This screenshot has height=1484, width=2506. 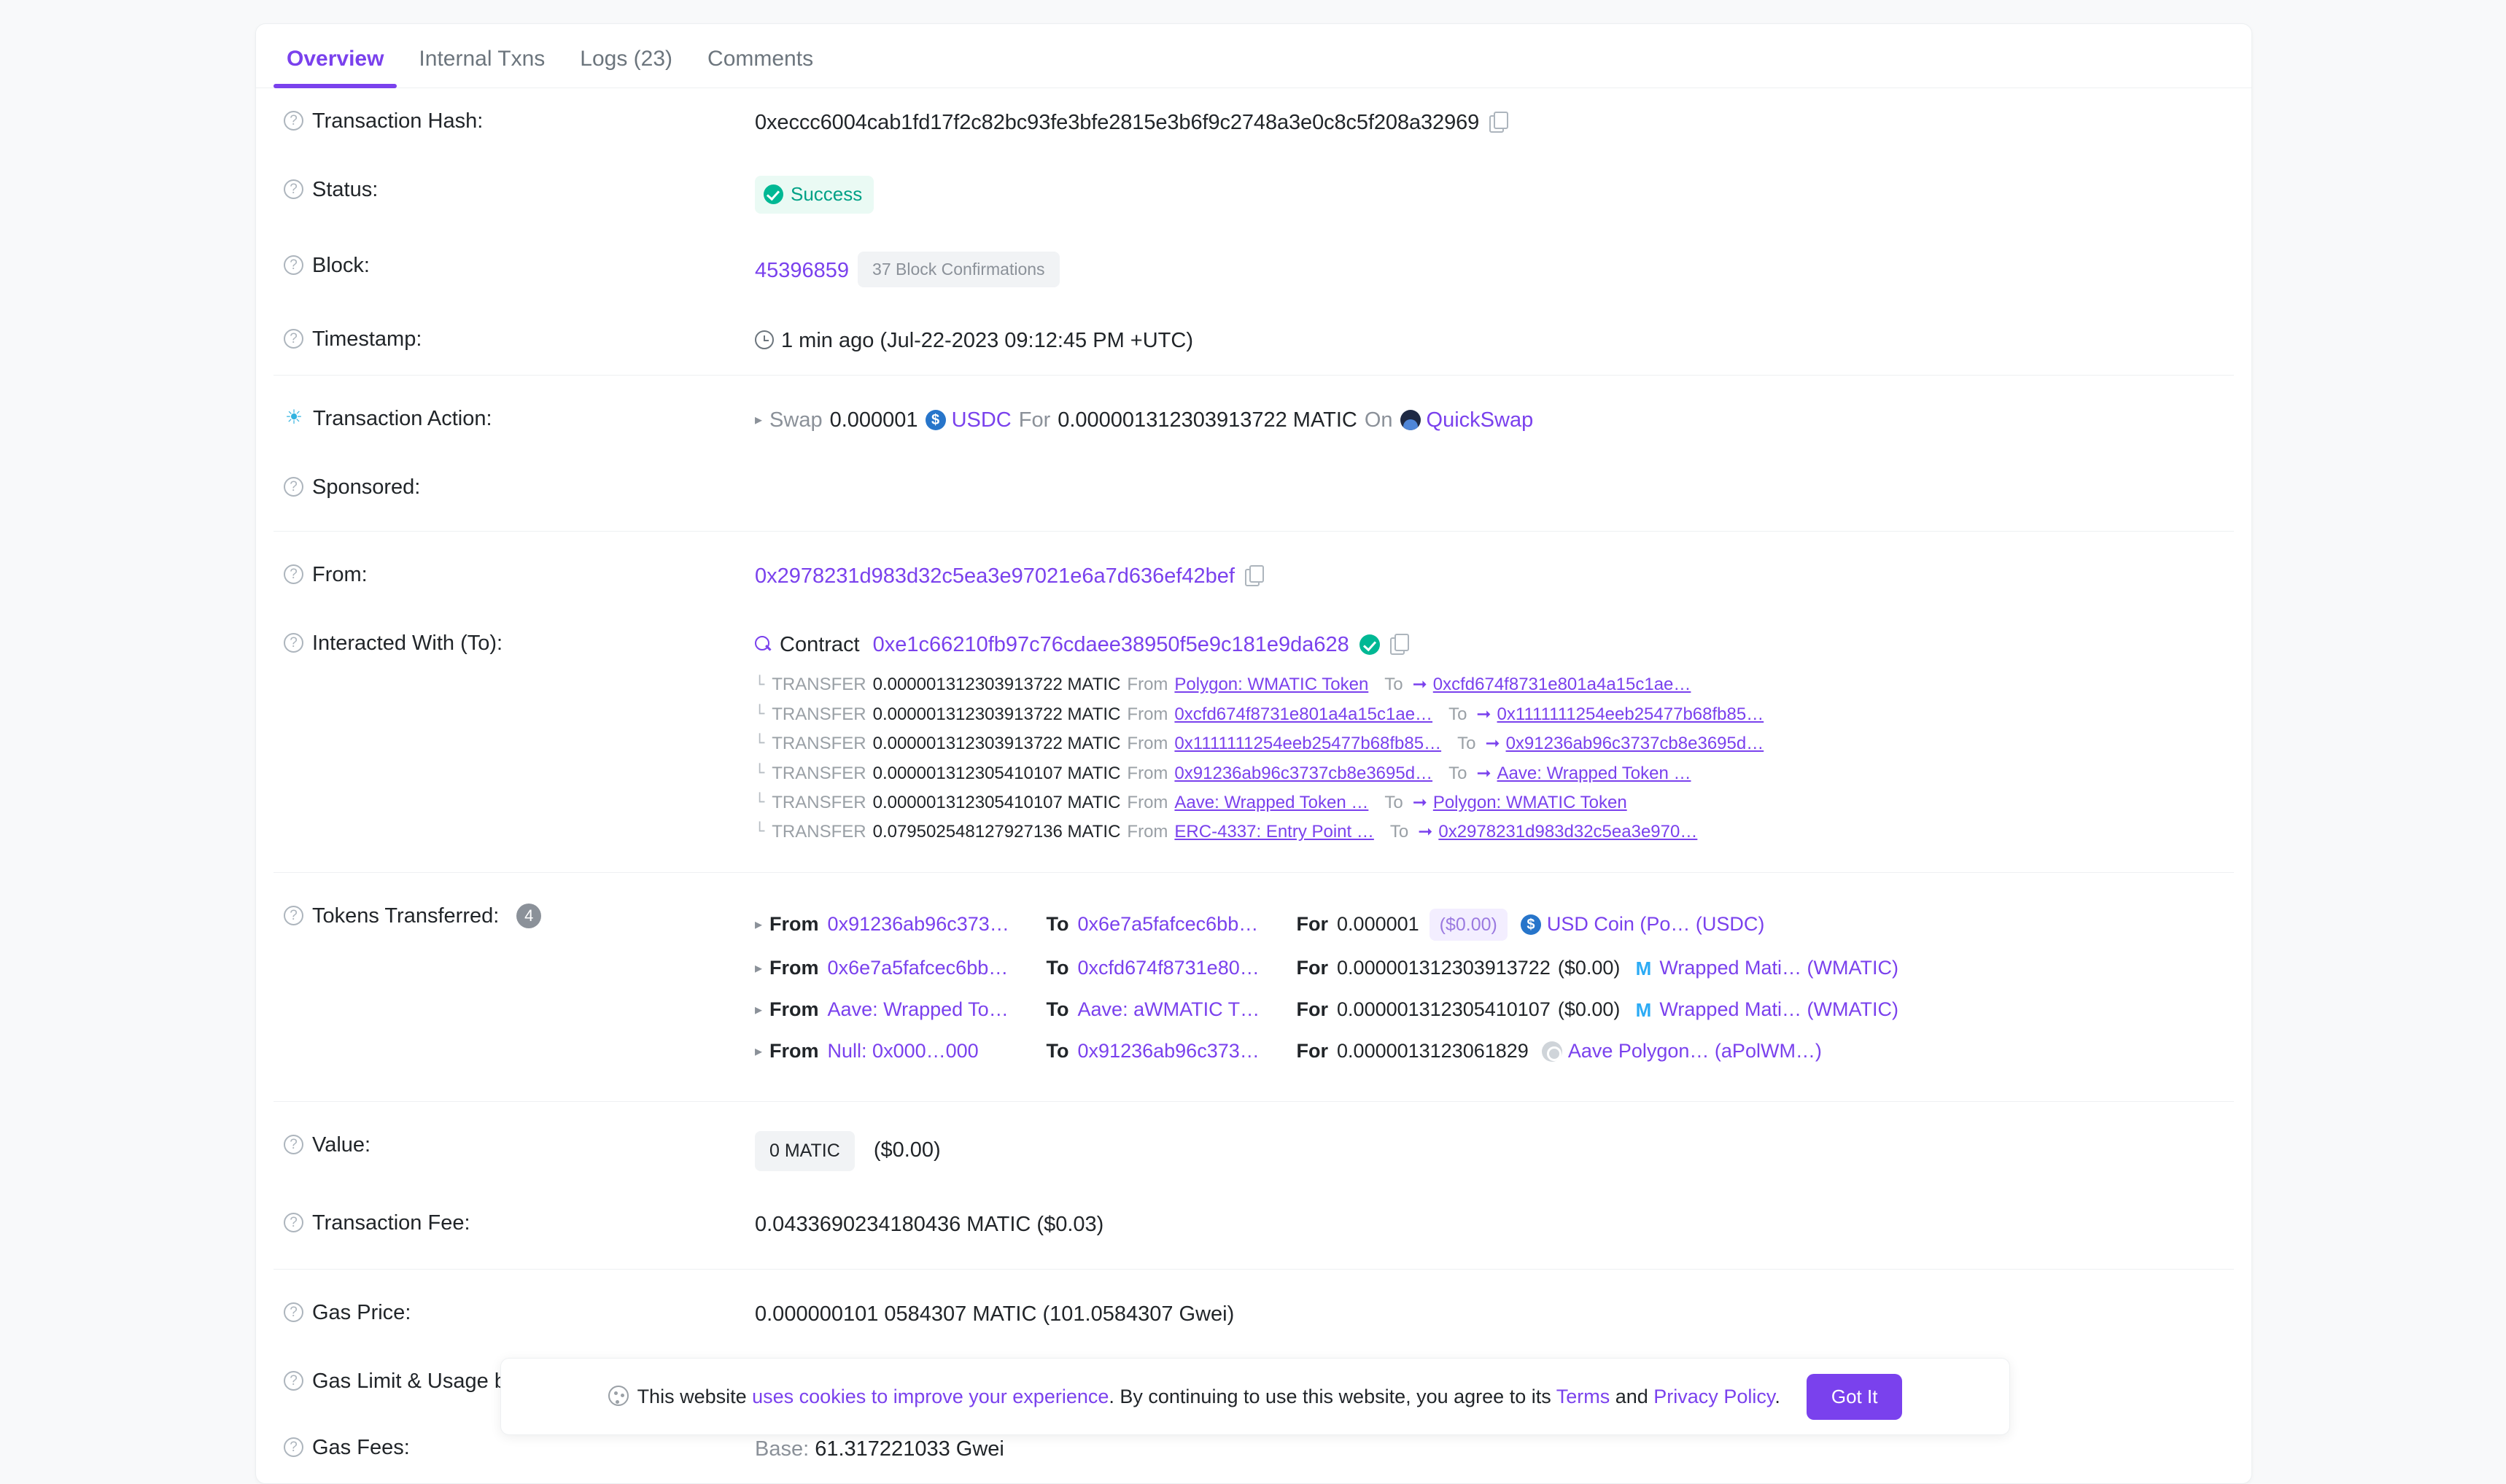 I want to click on value-value: 0 MATIC ($0.00), so click(x=1494, y=1151).